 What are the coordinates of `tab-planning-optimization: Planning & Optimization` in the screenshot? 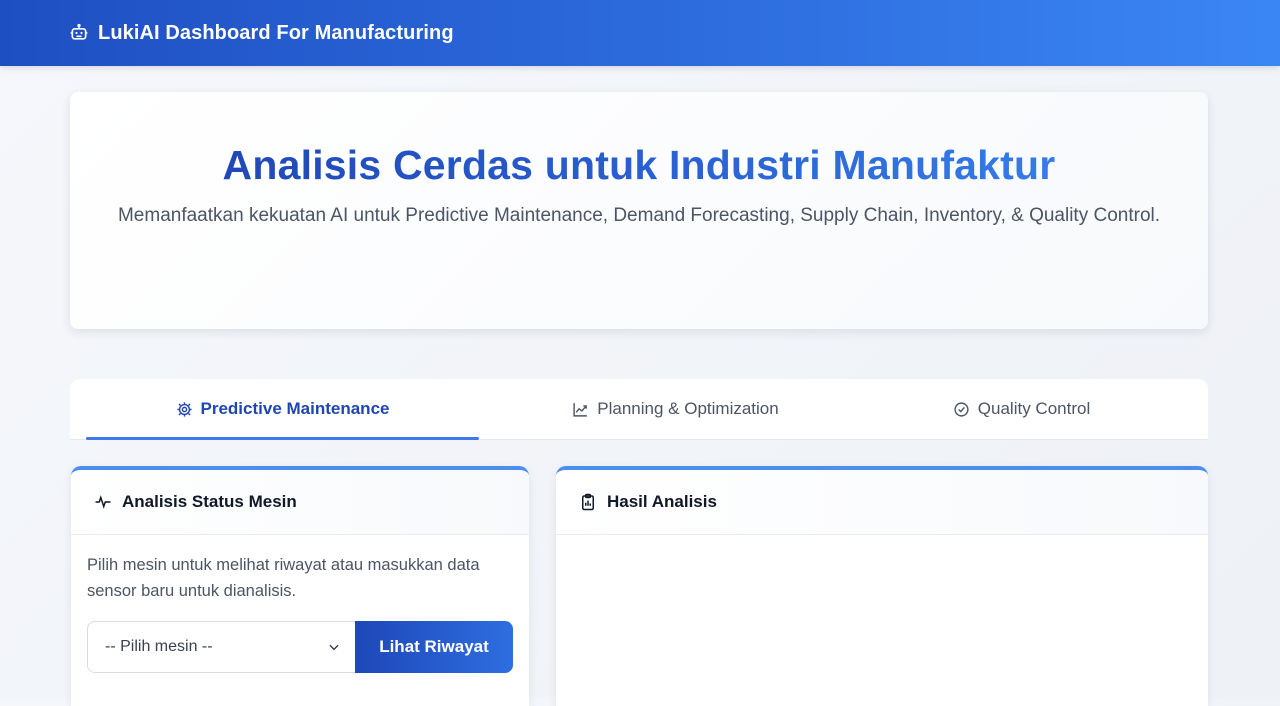 It's located at (675, 409).